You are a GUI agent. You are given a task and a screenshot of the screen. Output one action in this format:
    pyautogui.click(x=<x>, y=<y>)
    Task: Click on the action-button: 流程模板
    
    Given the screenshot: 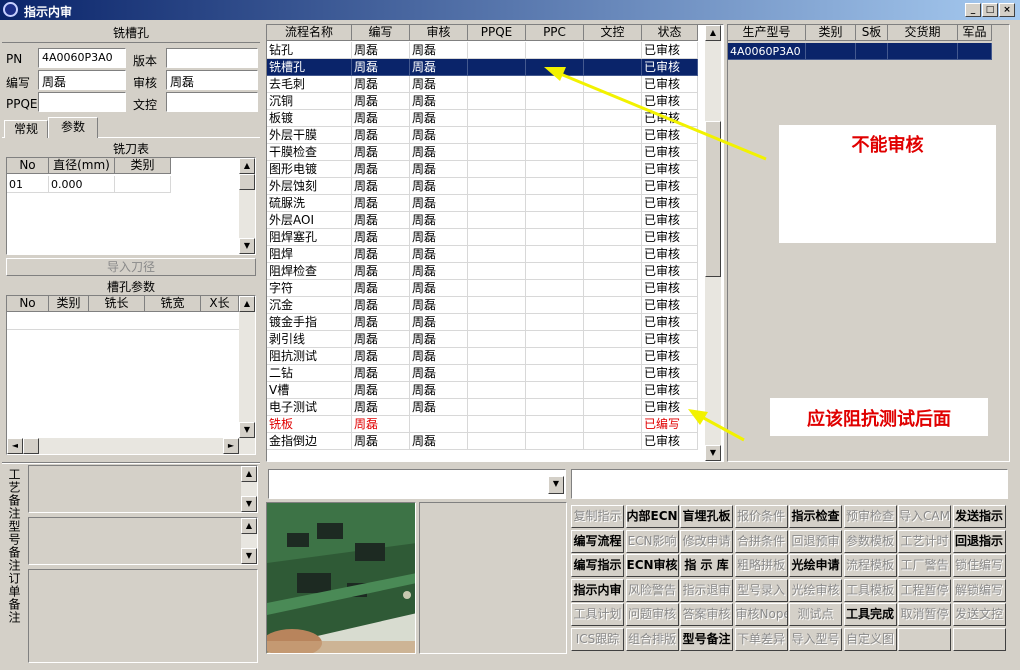 What is the action you would take?
    pyautogui.click(x=870, y=566)
    